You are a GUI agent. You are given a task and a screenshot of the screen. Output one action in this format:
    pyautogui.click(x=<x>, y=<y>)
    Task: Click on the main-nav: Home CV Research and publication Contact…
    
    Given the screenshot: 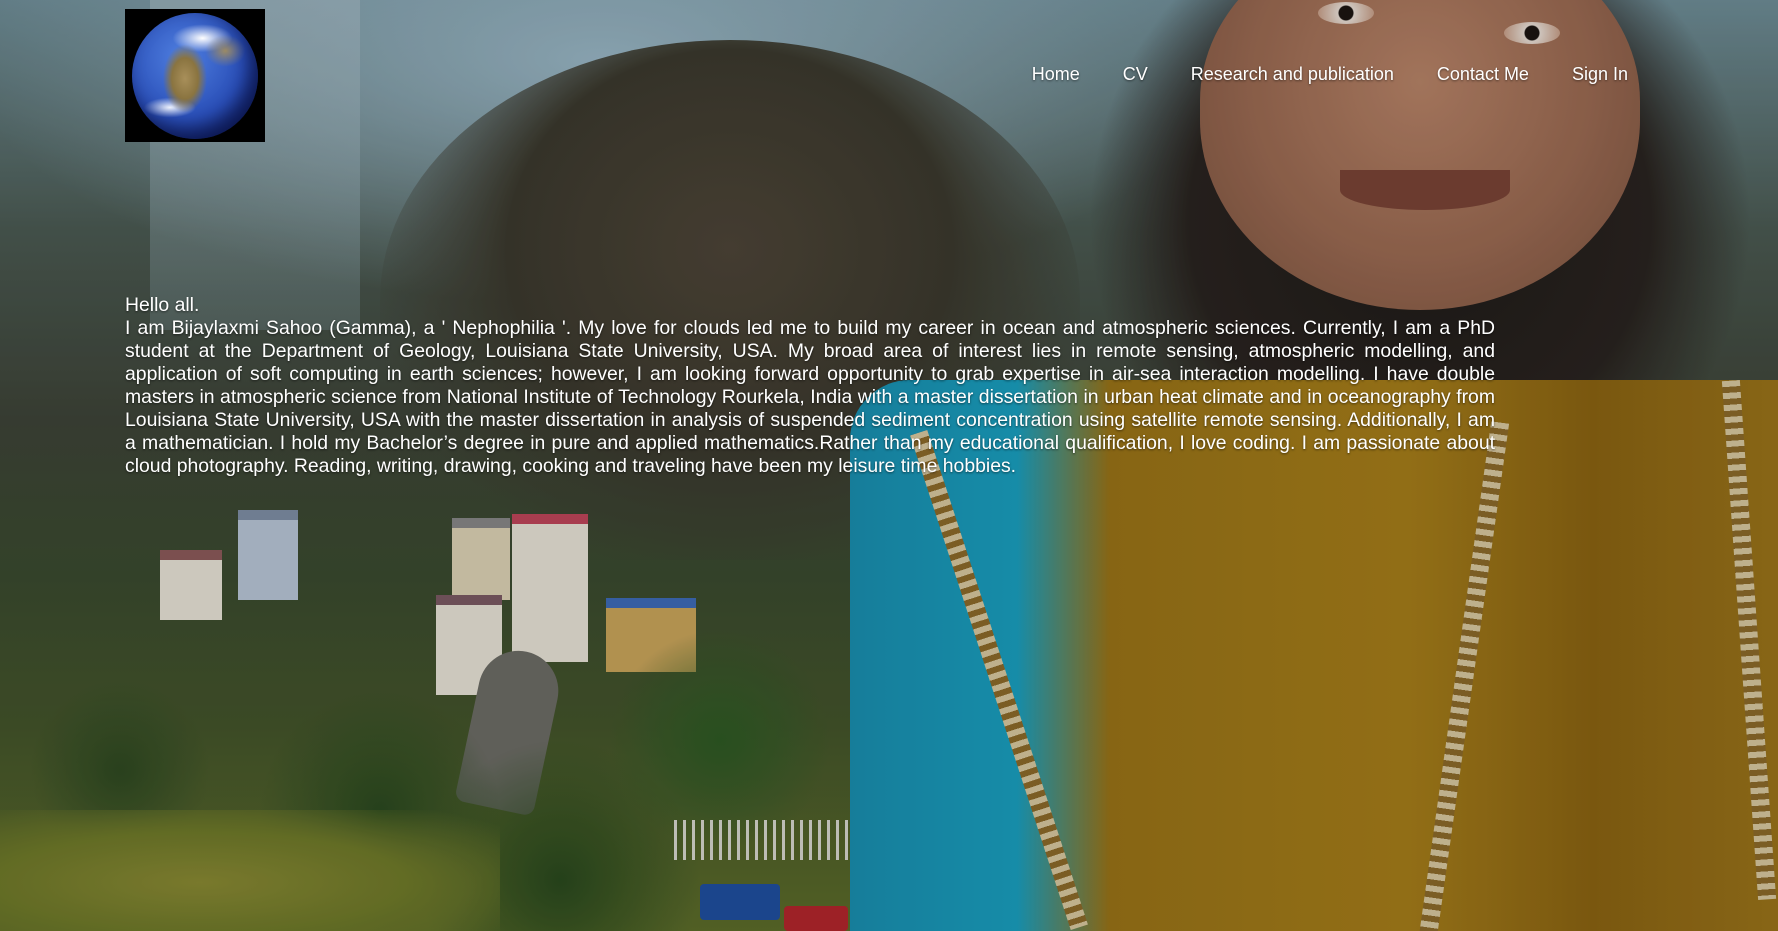 What is the action you would take?
    pyautogui.click(x=1308, y=74)
    